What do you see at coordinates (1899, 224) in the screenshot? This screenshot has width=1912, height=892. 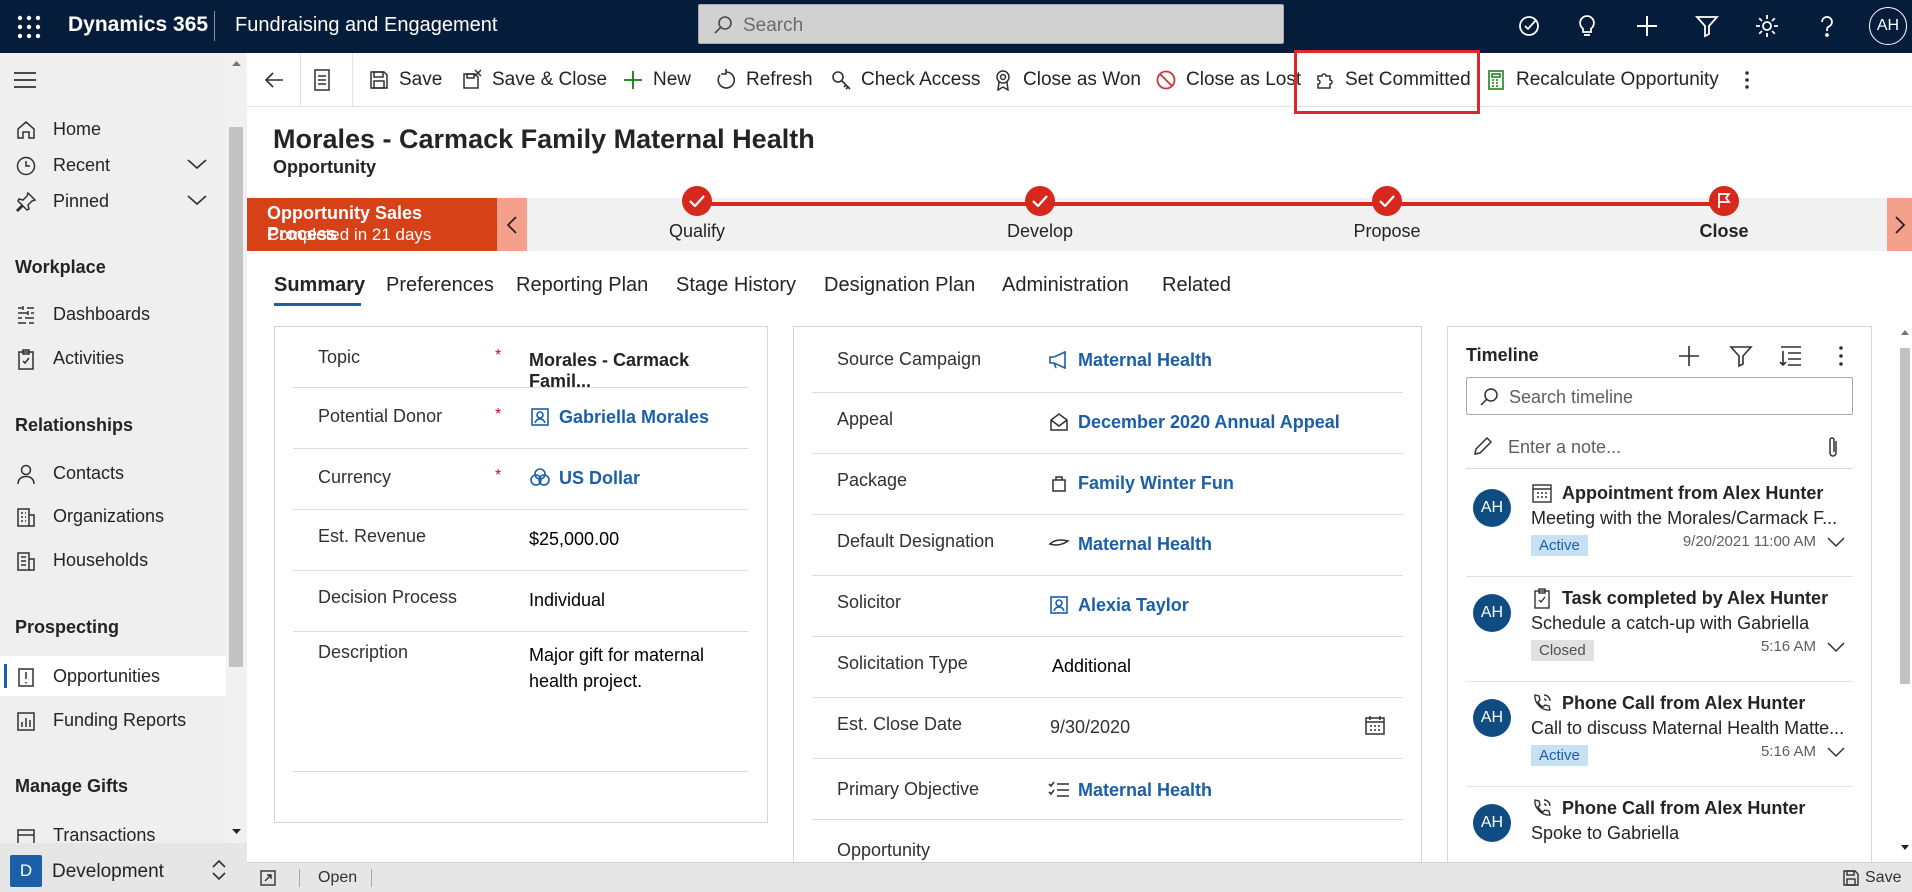 I see `process-next-button` at bounding box center [1899, 224].